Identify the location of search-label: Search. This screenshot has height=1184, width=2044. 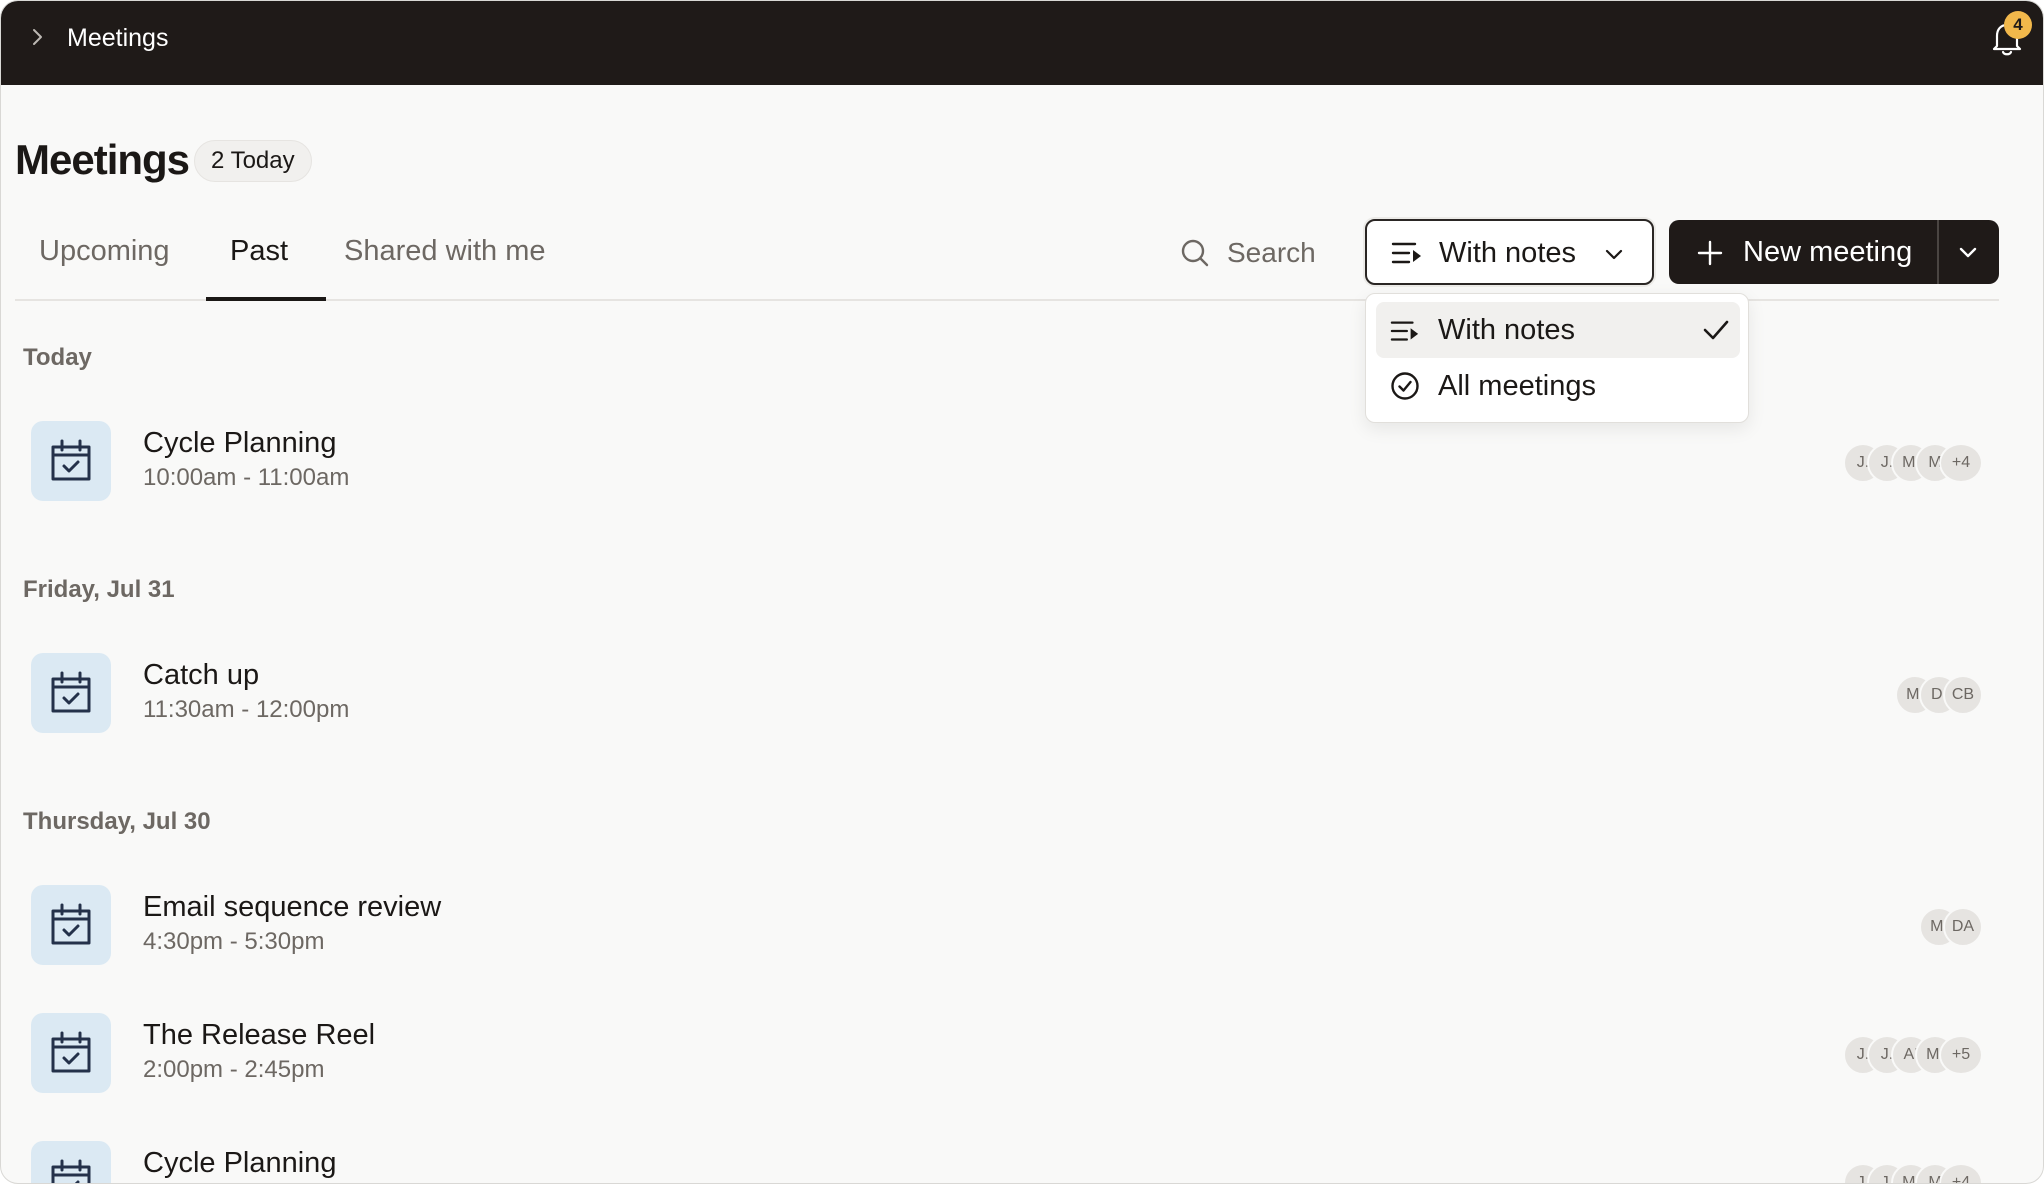
(1271, 252).